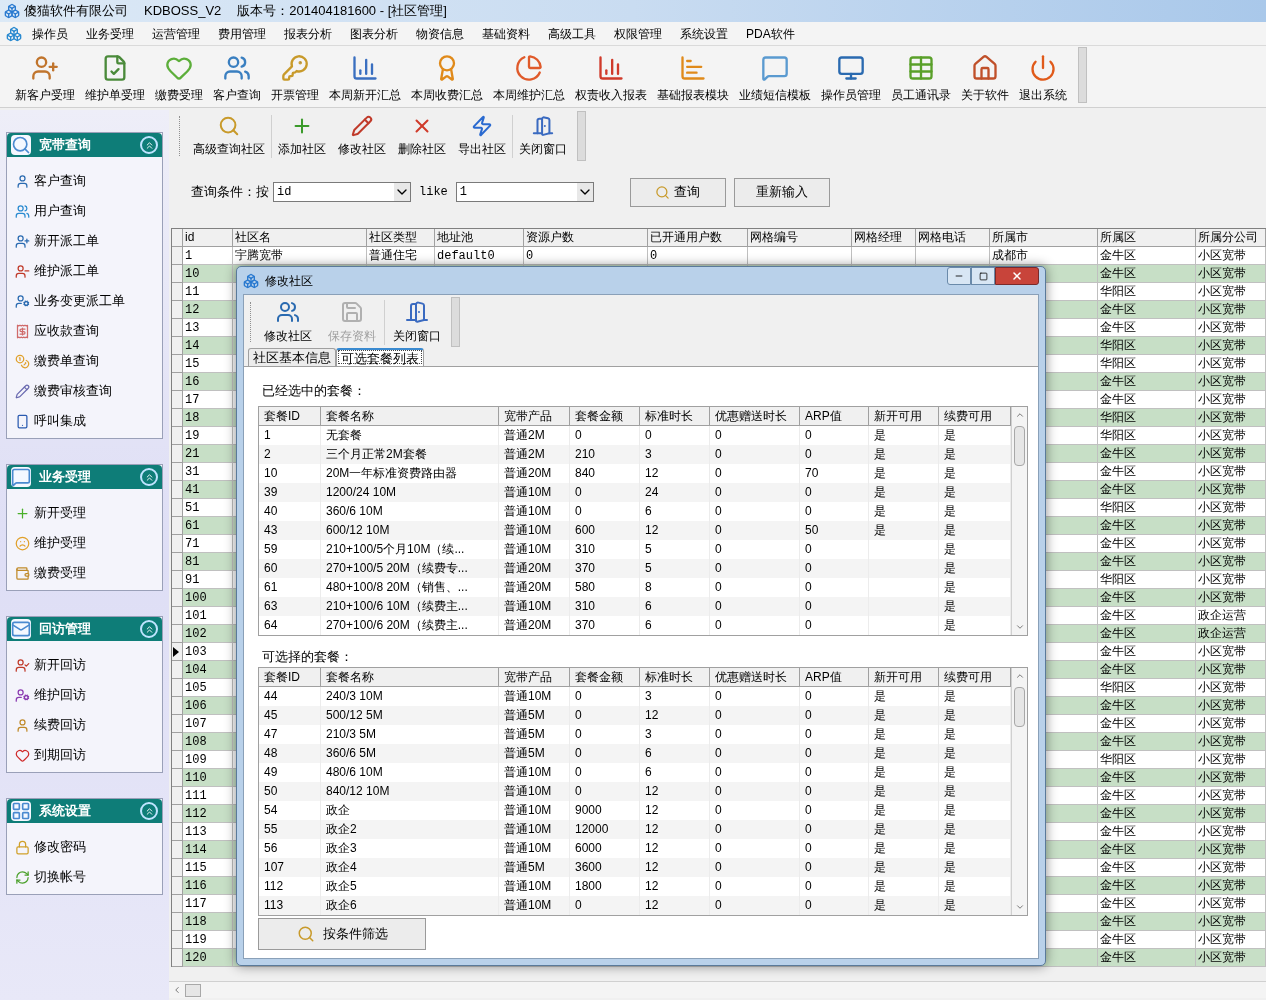 Image resolution: width=1266 pixels, height=1000 pixels. Describe the element at coordinates (60, 695) in the screenshot. I see `sidebar-item: 维护回访` at that location.